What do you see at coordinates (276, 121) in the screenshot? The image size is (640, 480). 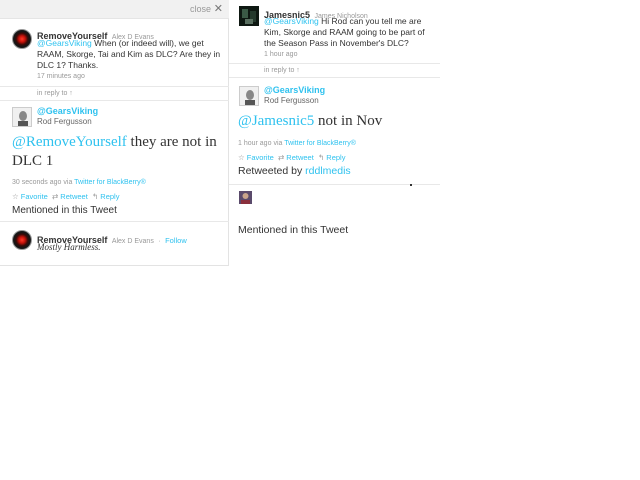 I see `mention-link: @Jamesnic5` at bounding box center [276, 121].